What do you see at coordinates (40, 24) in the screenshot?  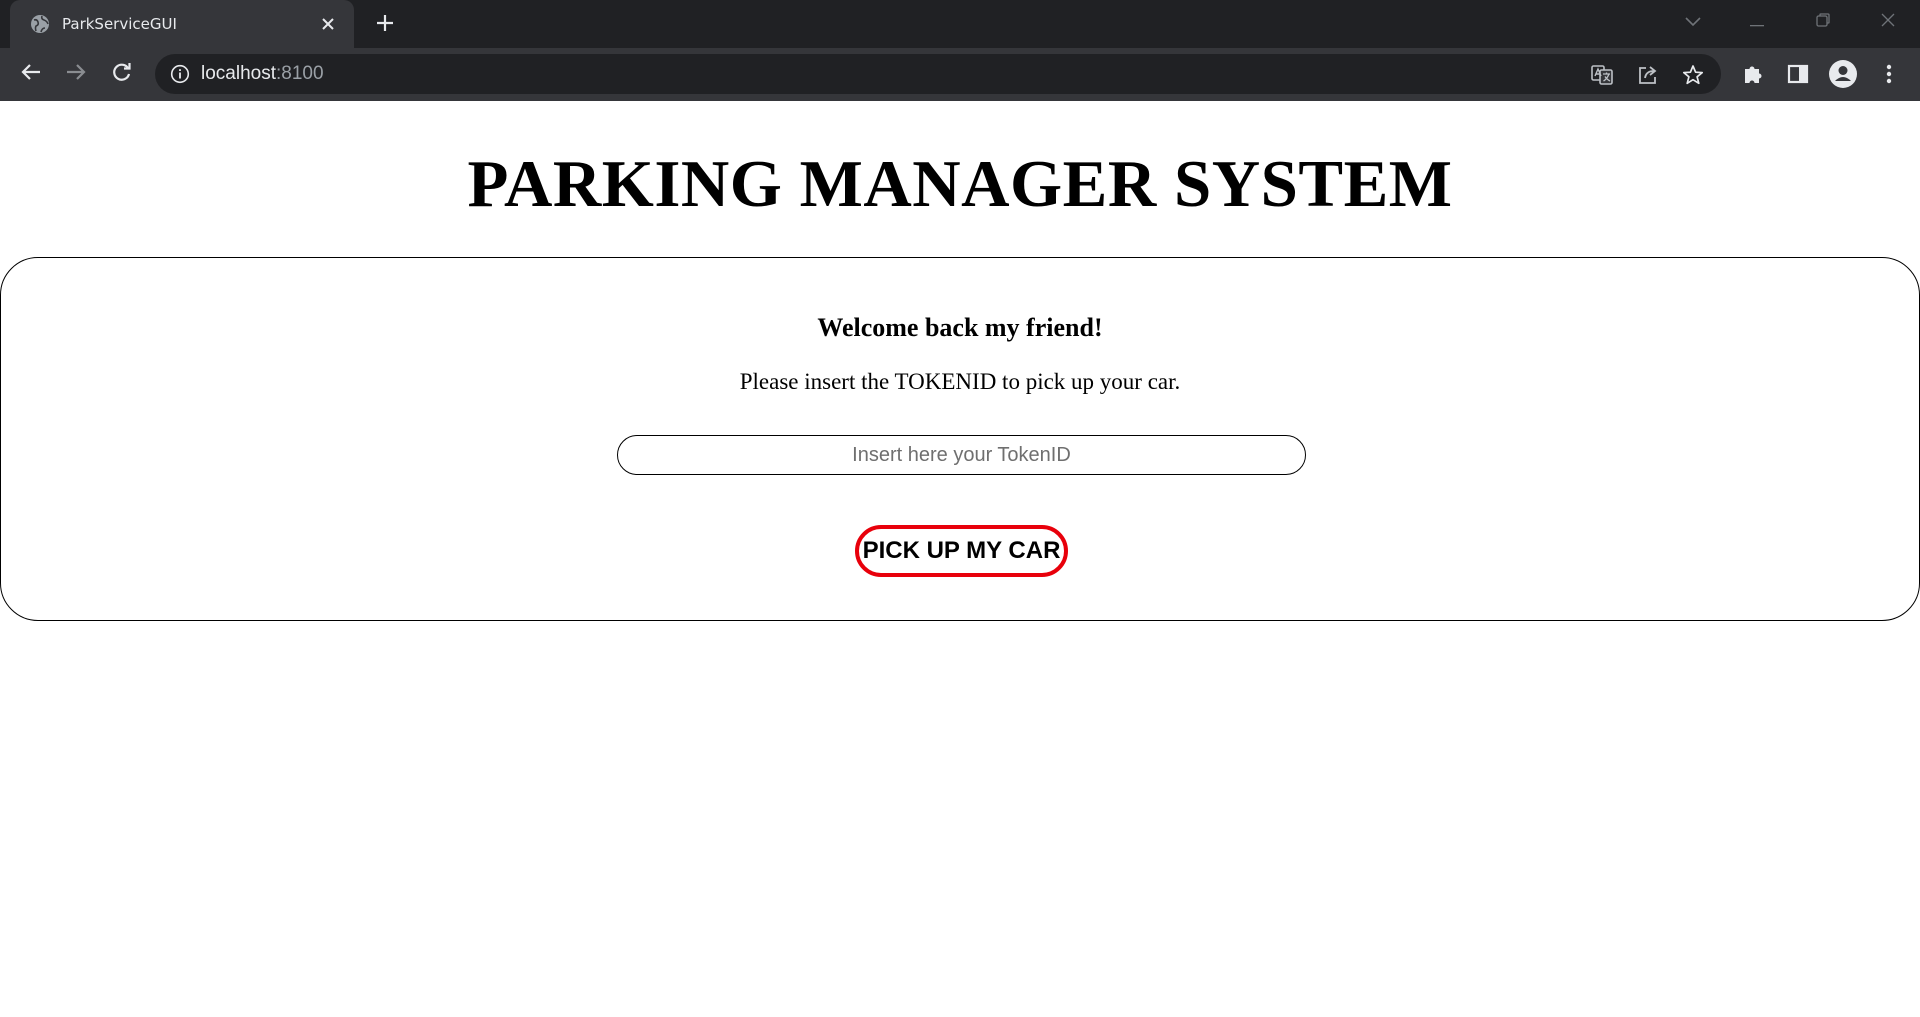 I see `globe-icon` at bounding box center [40, 24].